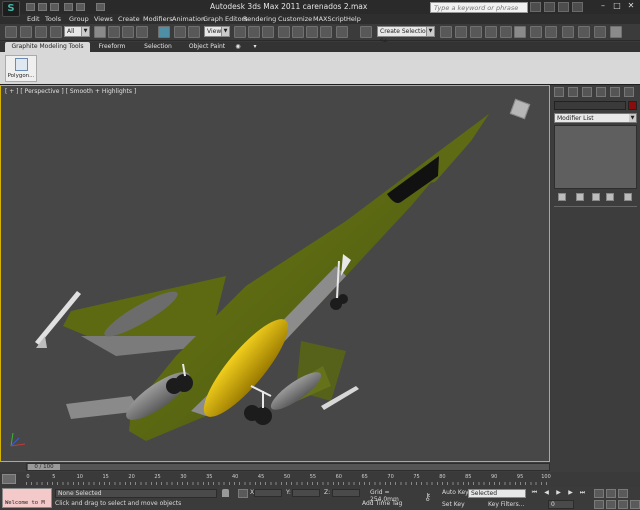 This screenshot has height=510, width=640. What do you see at coordinates (329, 19) in the screenshot?
I see `menu-maxscript: MAXScript` at bounding box center [329, 19].